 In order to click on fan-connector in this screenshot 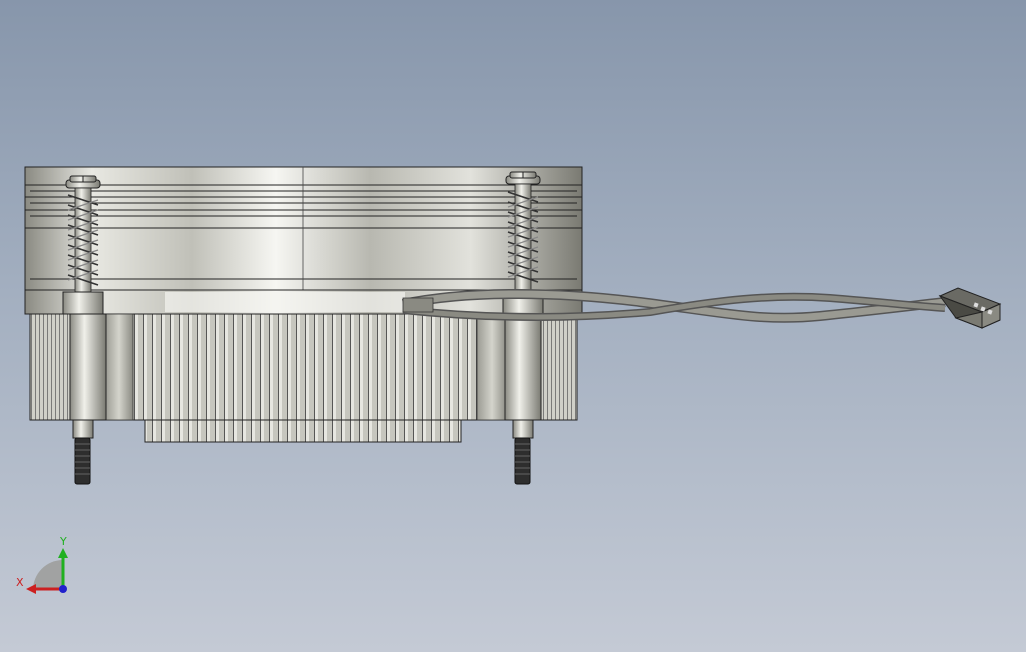, I will do `click(970, 308)`.